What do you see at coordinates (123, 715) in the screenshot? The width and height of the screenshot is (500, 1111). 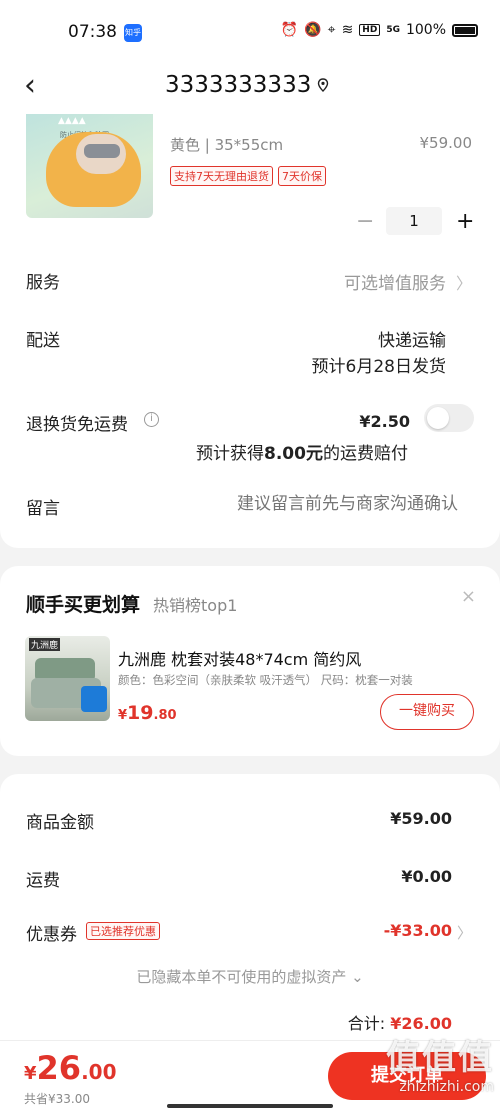 I see `price-symbol: ¥` at bounding box center [123, 715].